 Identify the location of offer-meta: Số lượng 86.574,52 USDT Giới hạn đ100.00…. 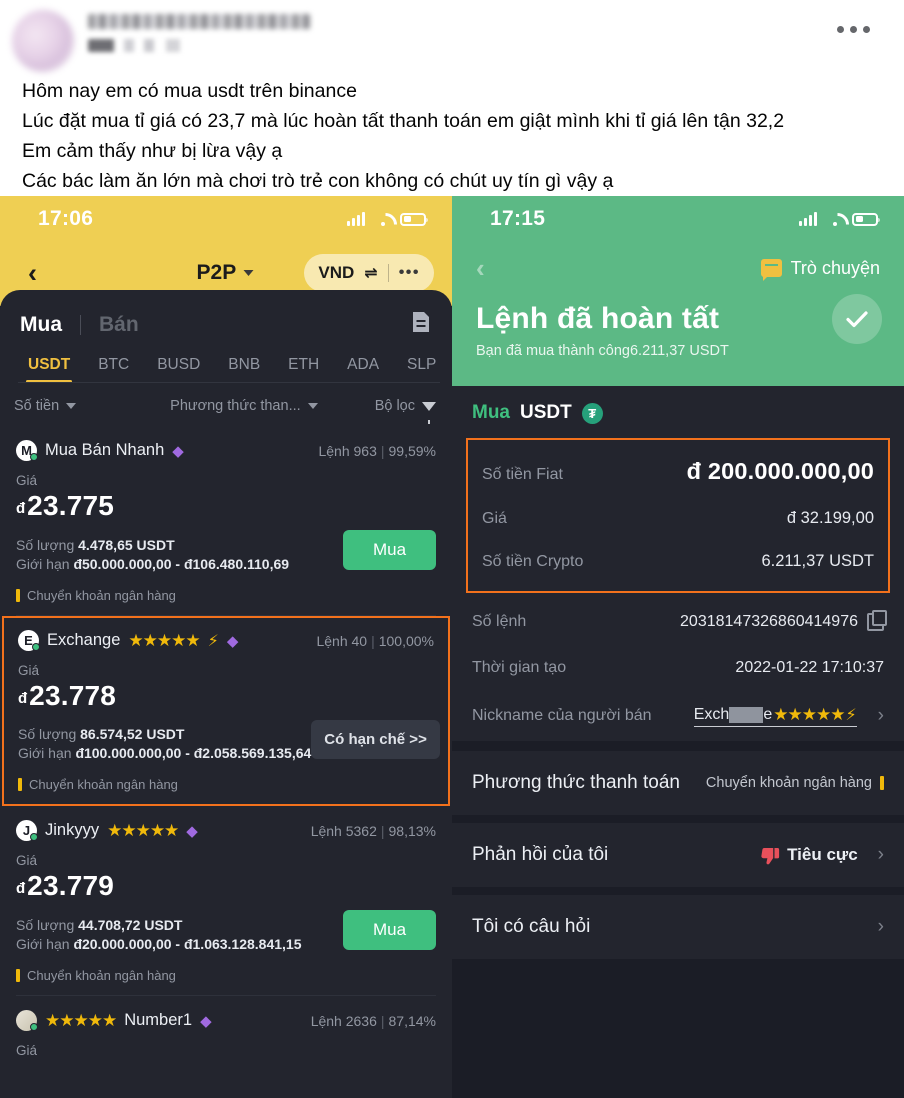
(164, 742).